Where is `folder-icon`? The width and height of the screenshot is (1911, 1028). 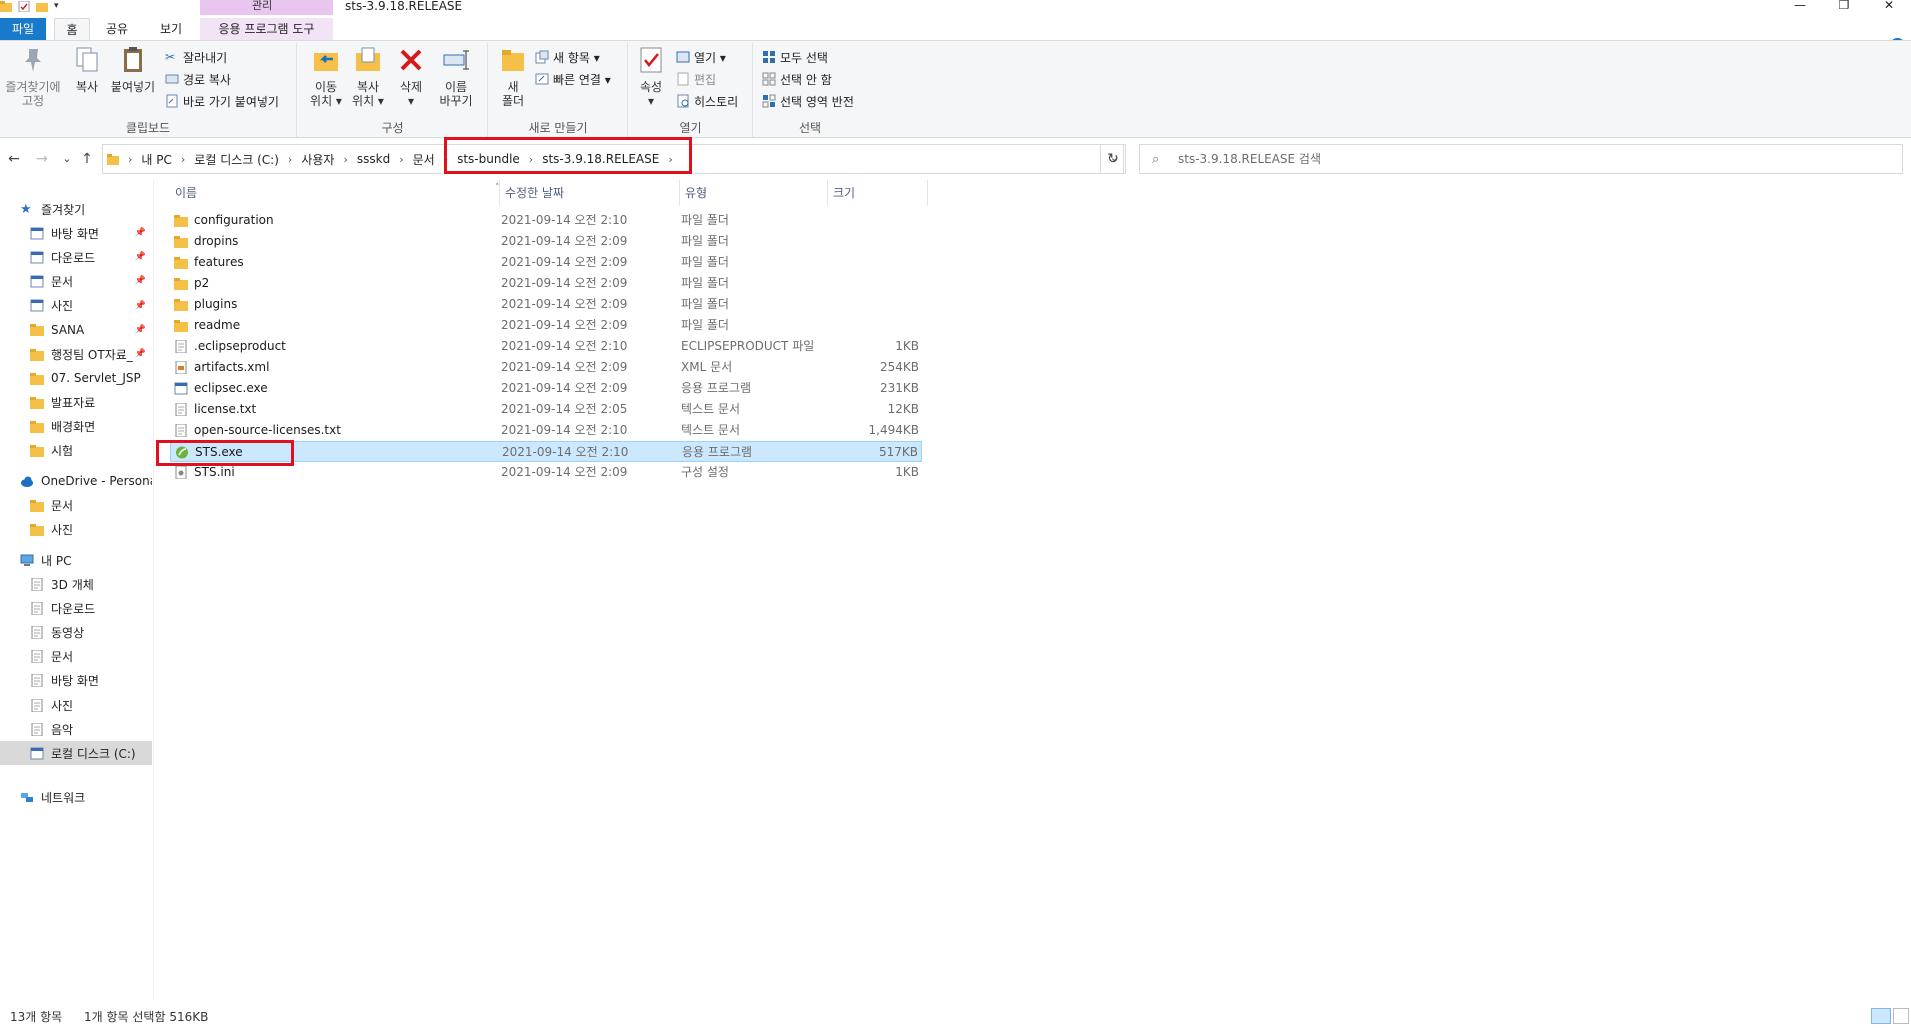 folder-icon is located at coordinates (37, 330).